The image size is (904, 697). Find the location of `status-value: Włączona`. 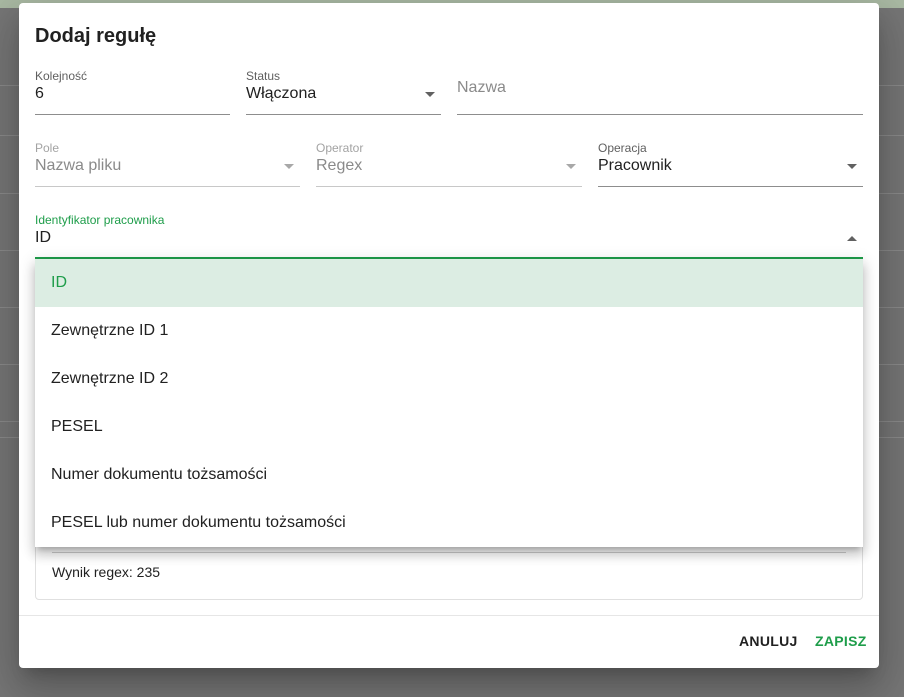

status-value: Włączona is located at coordinates (281, 93).